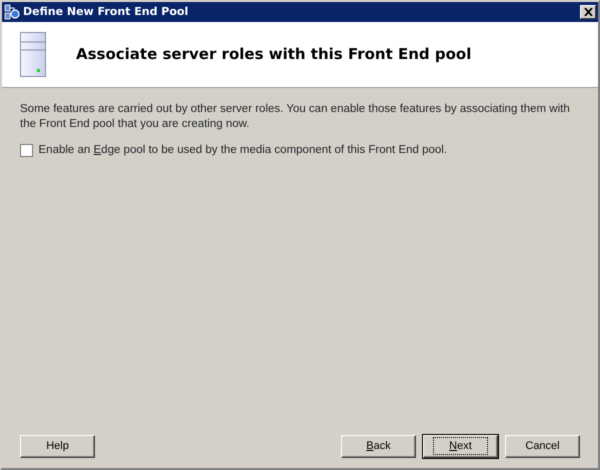  Describe the element at coordinates (378, 446) in the screenshot. I see `dialog-button: Back` at that location.